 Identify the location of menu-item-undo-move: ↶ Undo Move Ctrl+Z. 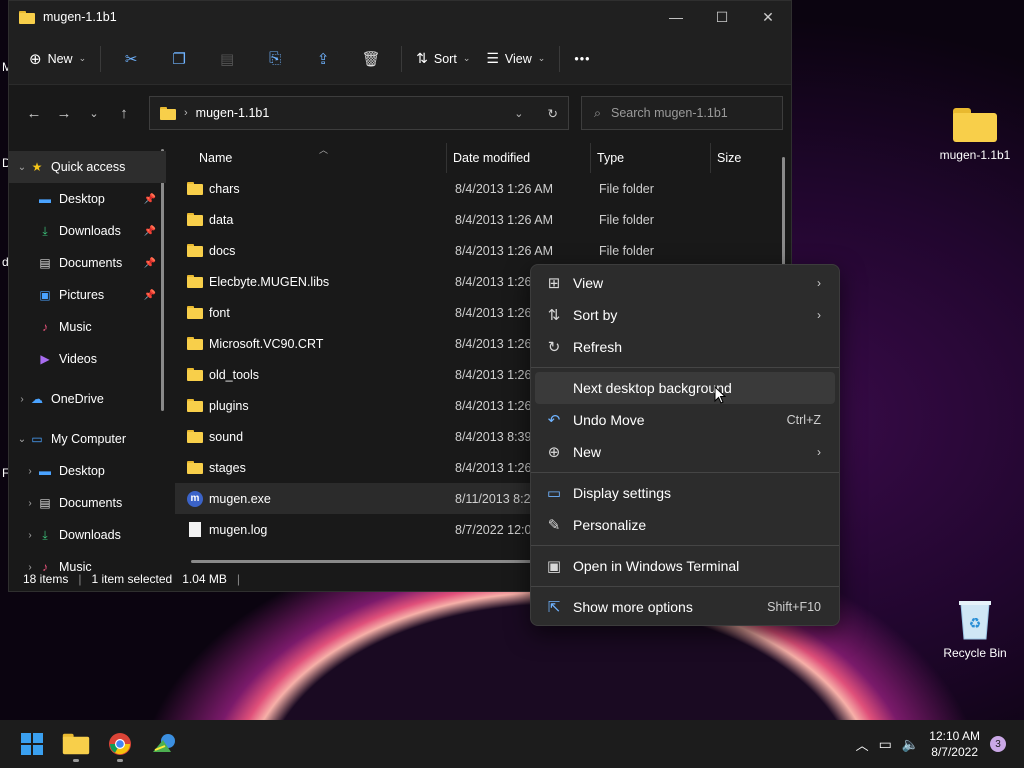
(685, 420).